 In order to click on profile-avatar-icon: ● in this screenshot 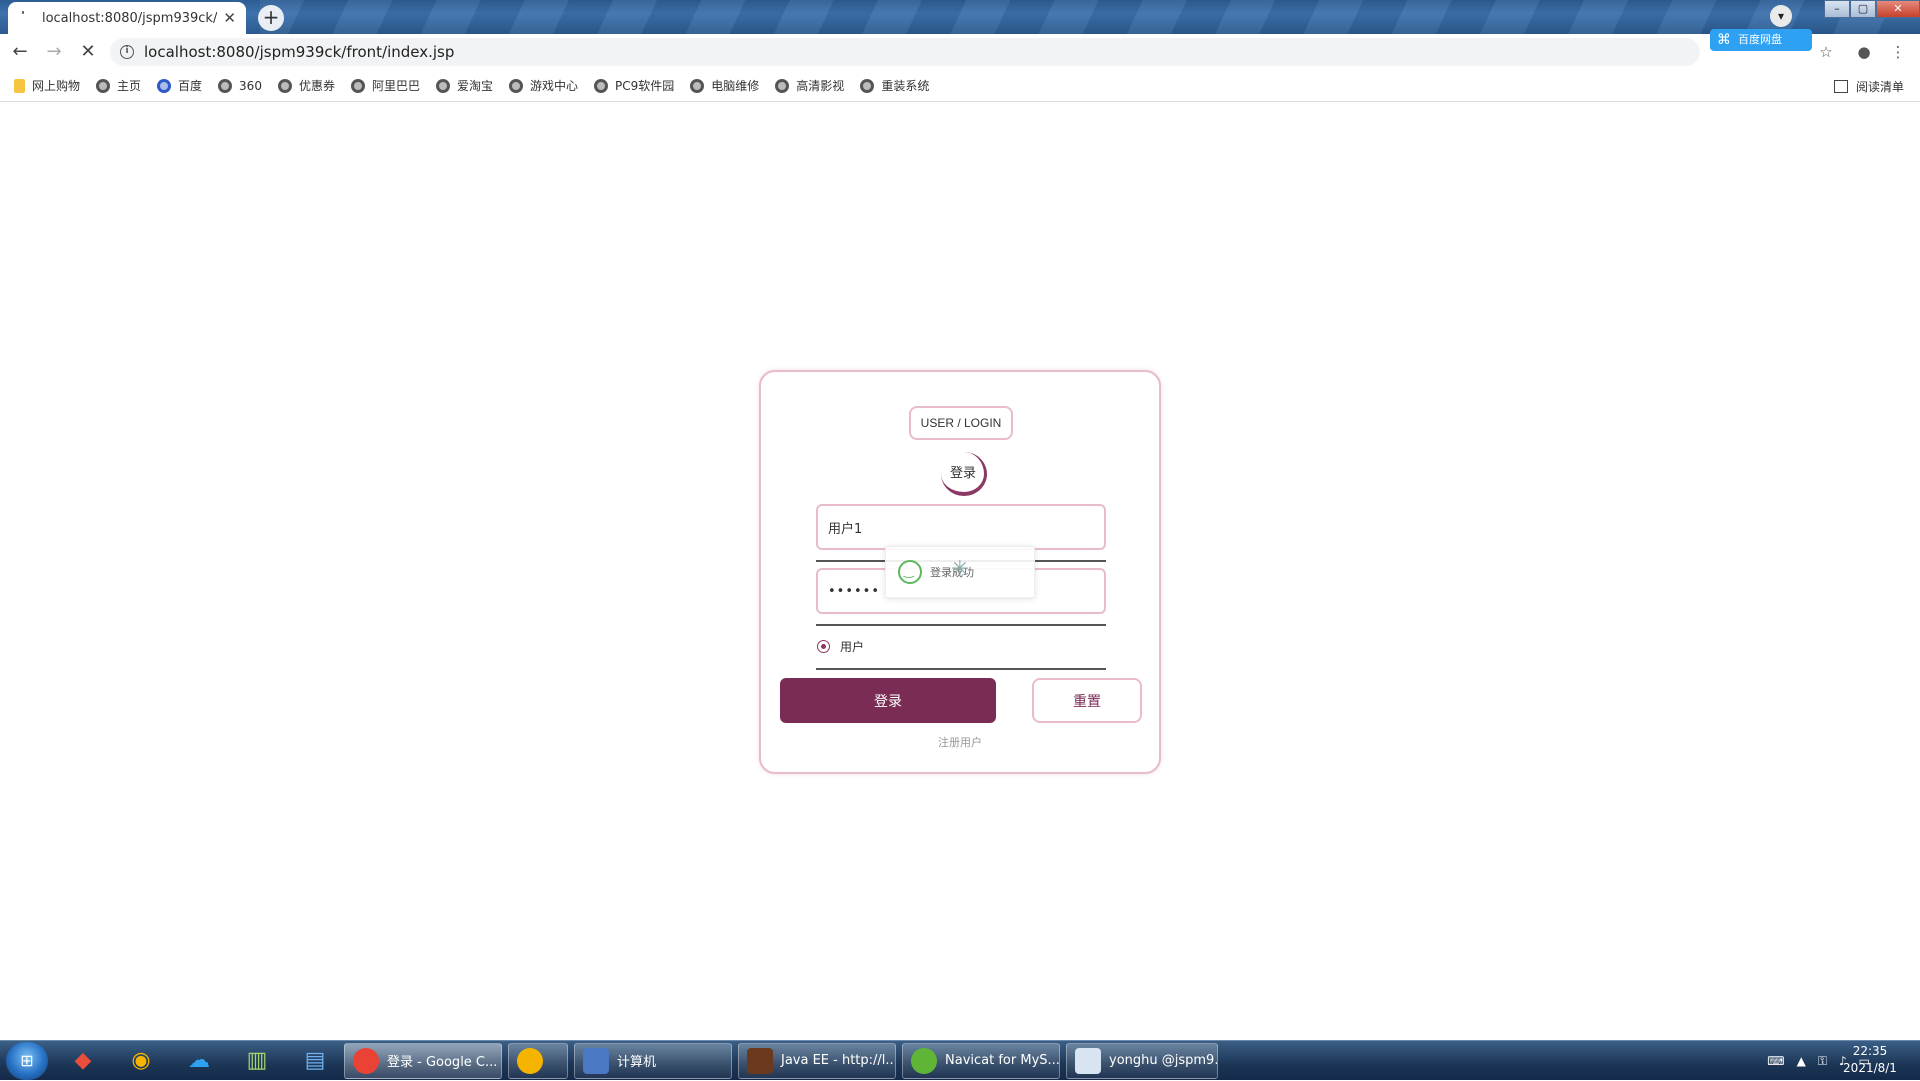, I will do `click(1864, 52)`.